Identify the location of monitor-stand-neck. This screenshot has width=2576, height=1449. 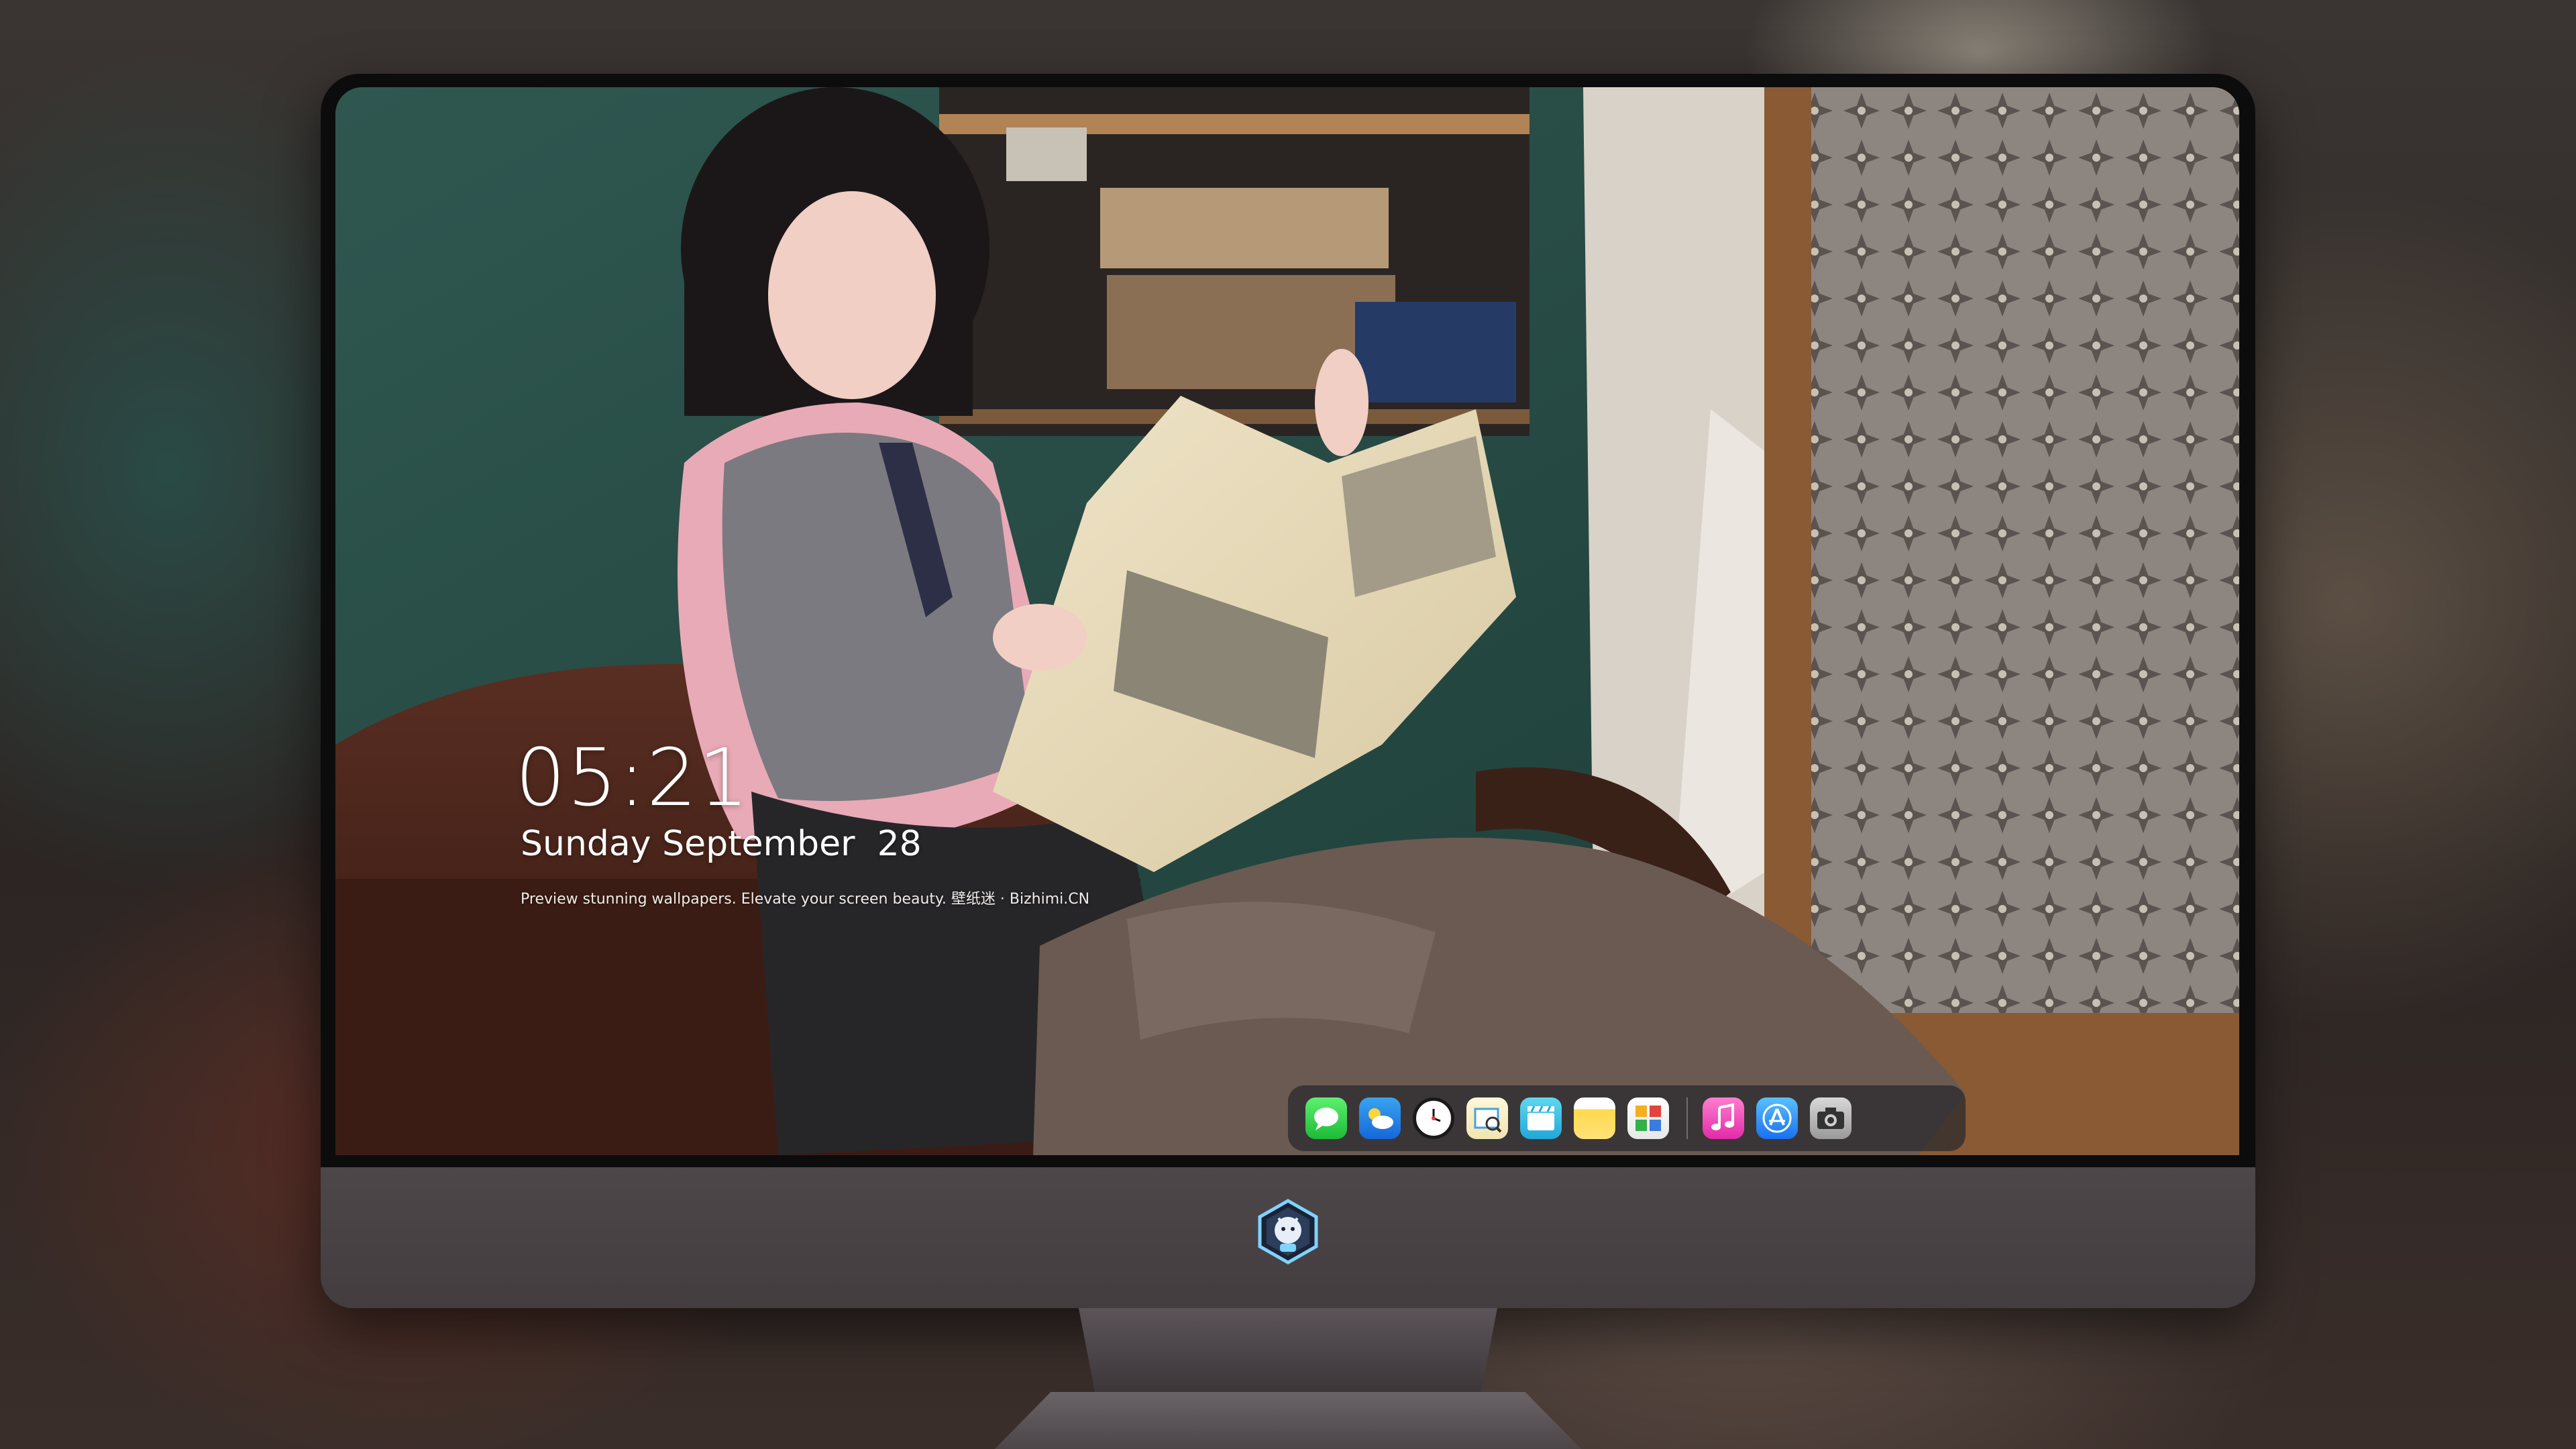
(1288, 1351).